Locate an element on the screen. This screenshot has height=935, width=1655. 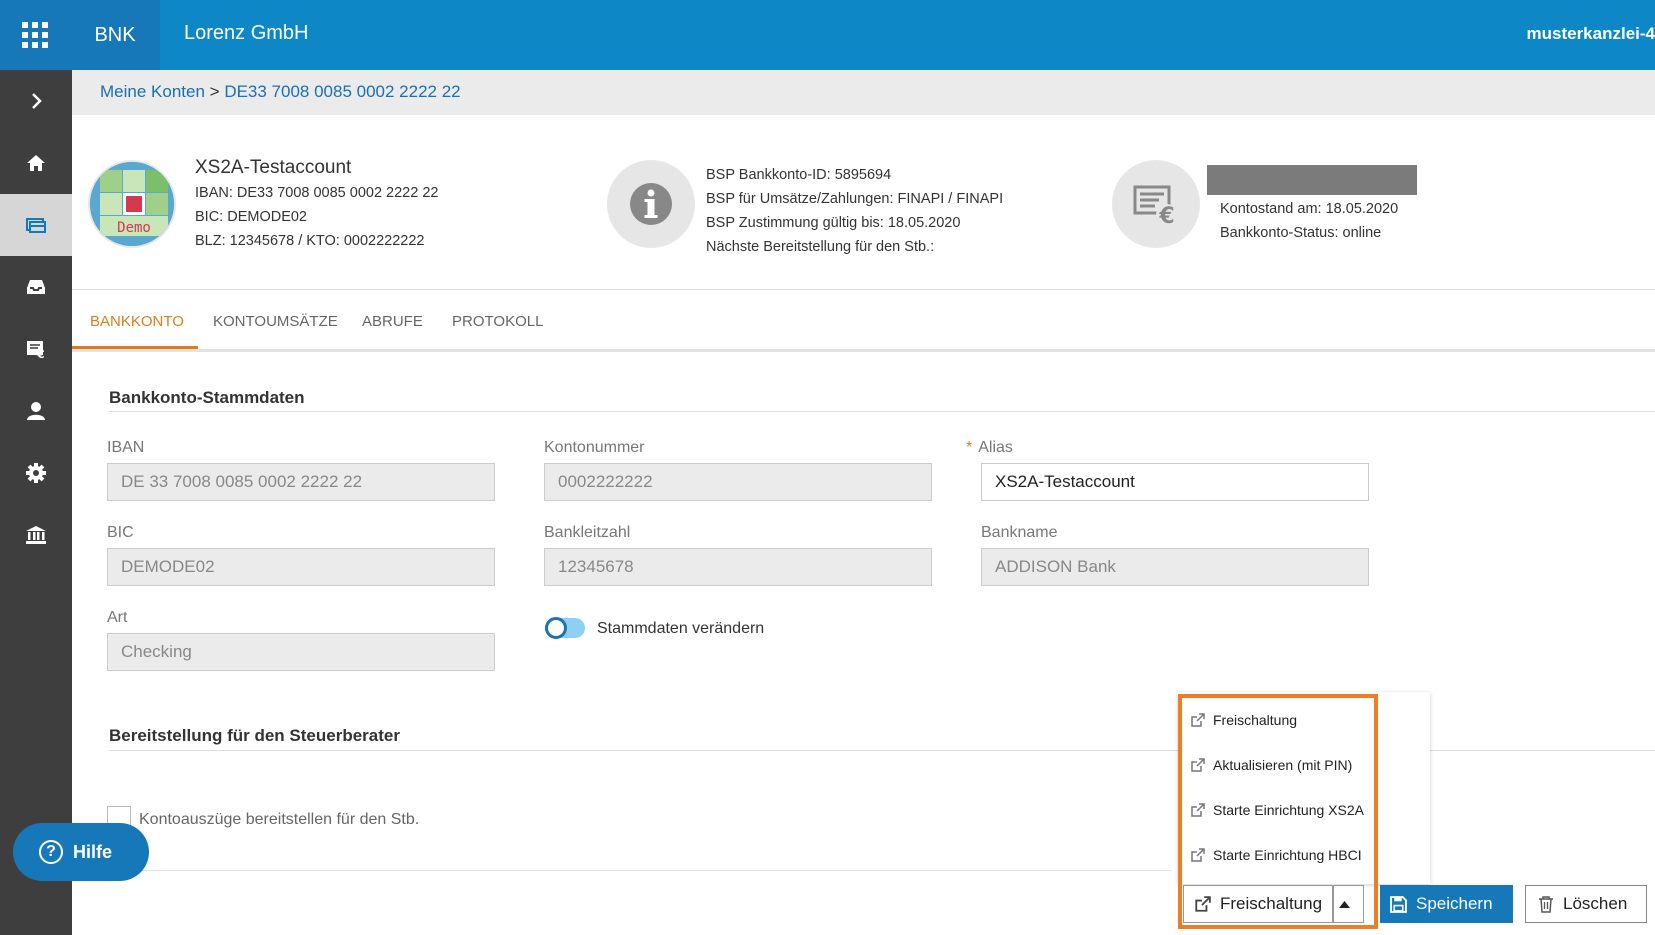
account-blz: BLZ: 12345678 / KTO: 0002222222 is located at coordinates (310, 241).